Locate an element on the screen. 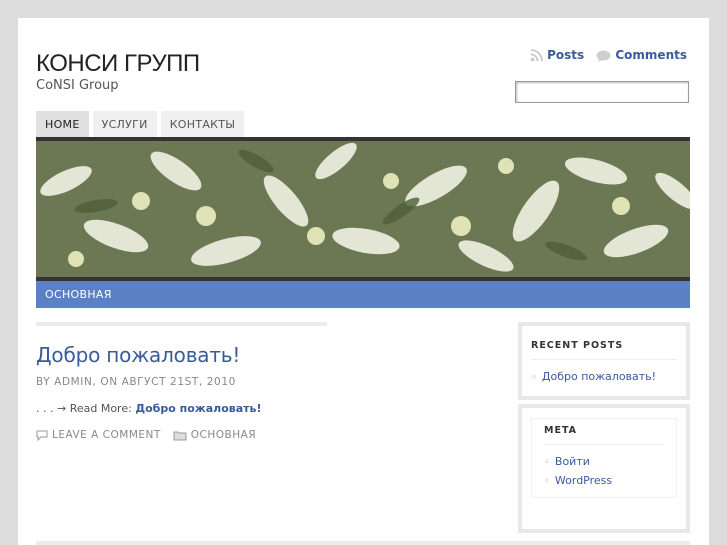 The height and width of the screenshot is (545, 727). read-more-link: Добро пожаловать! is located at coordinates (198, 408).